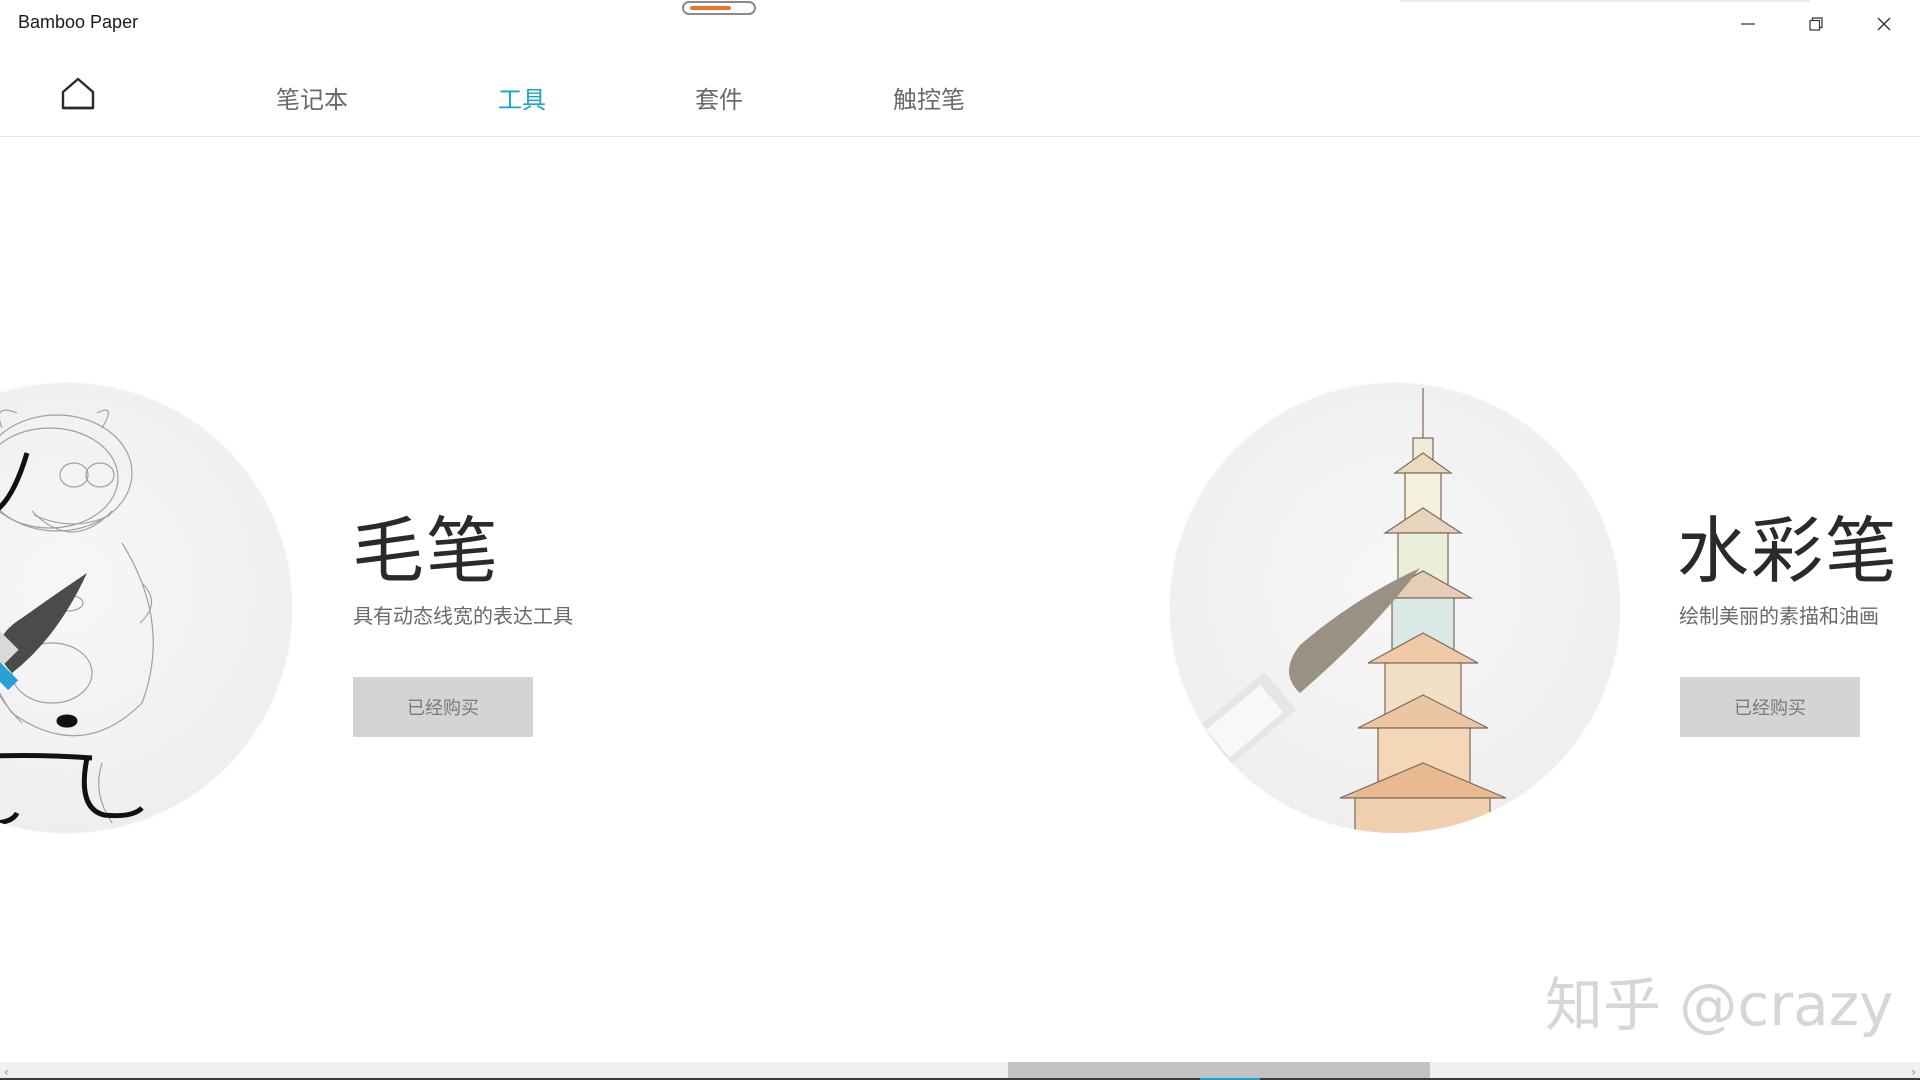 Image resolution: width=1920 pixels, height=1080 pixels. Describe the element at coordinates (443, 707) in the screenshot. I see `purchased-button-brush: 已经购买` at that location.